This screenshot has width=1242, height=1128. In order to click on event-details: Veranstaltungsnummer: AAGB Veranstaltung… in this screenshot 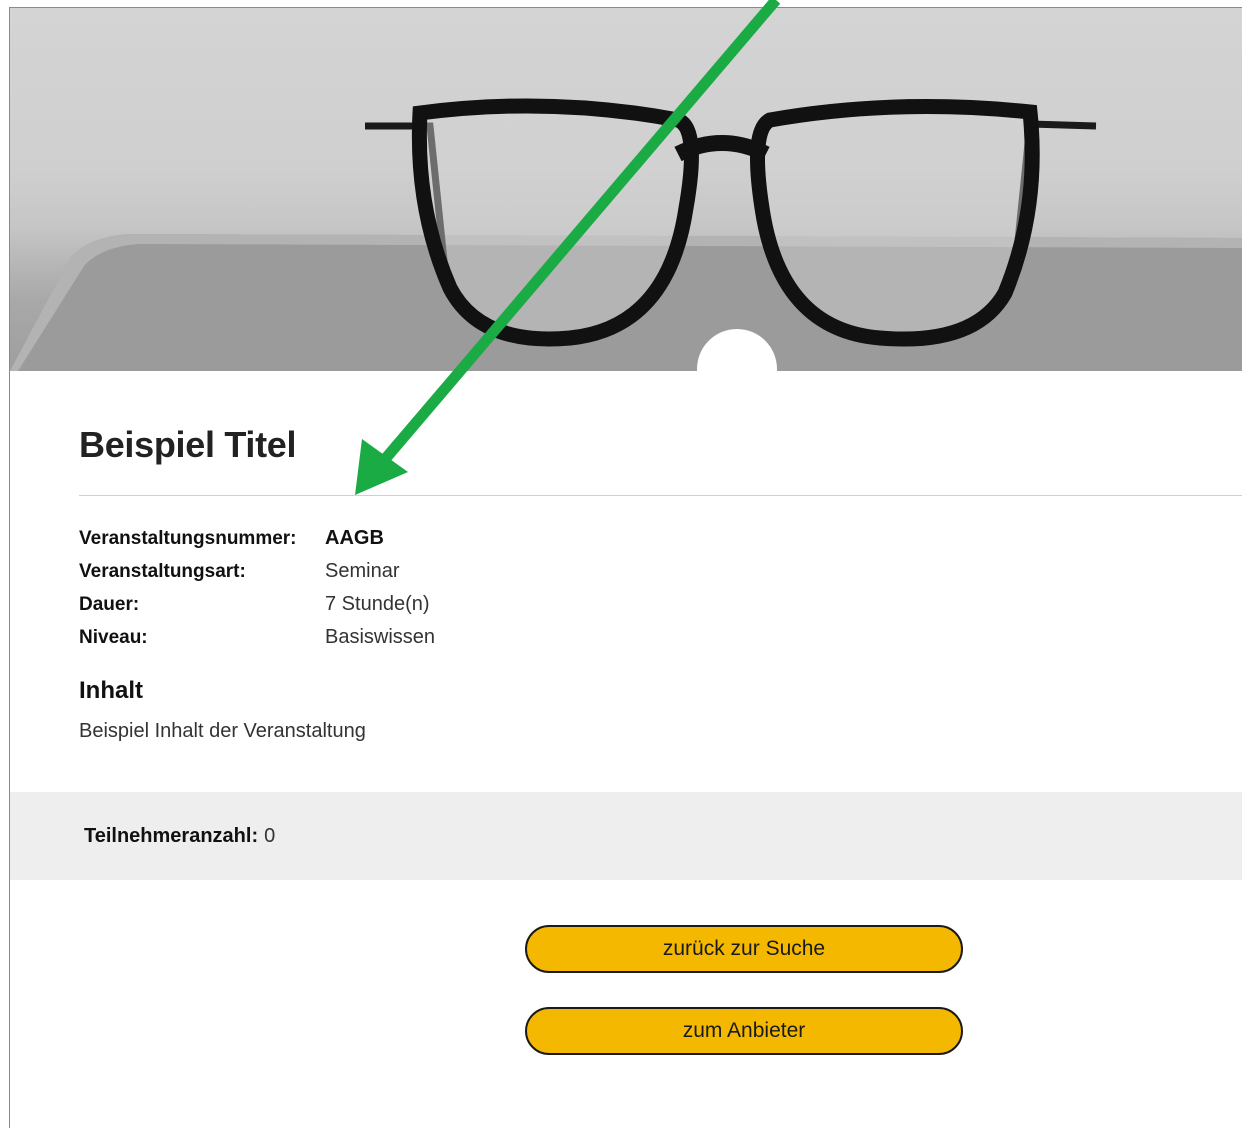, I will do `click(257, 588)`.